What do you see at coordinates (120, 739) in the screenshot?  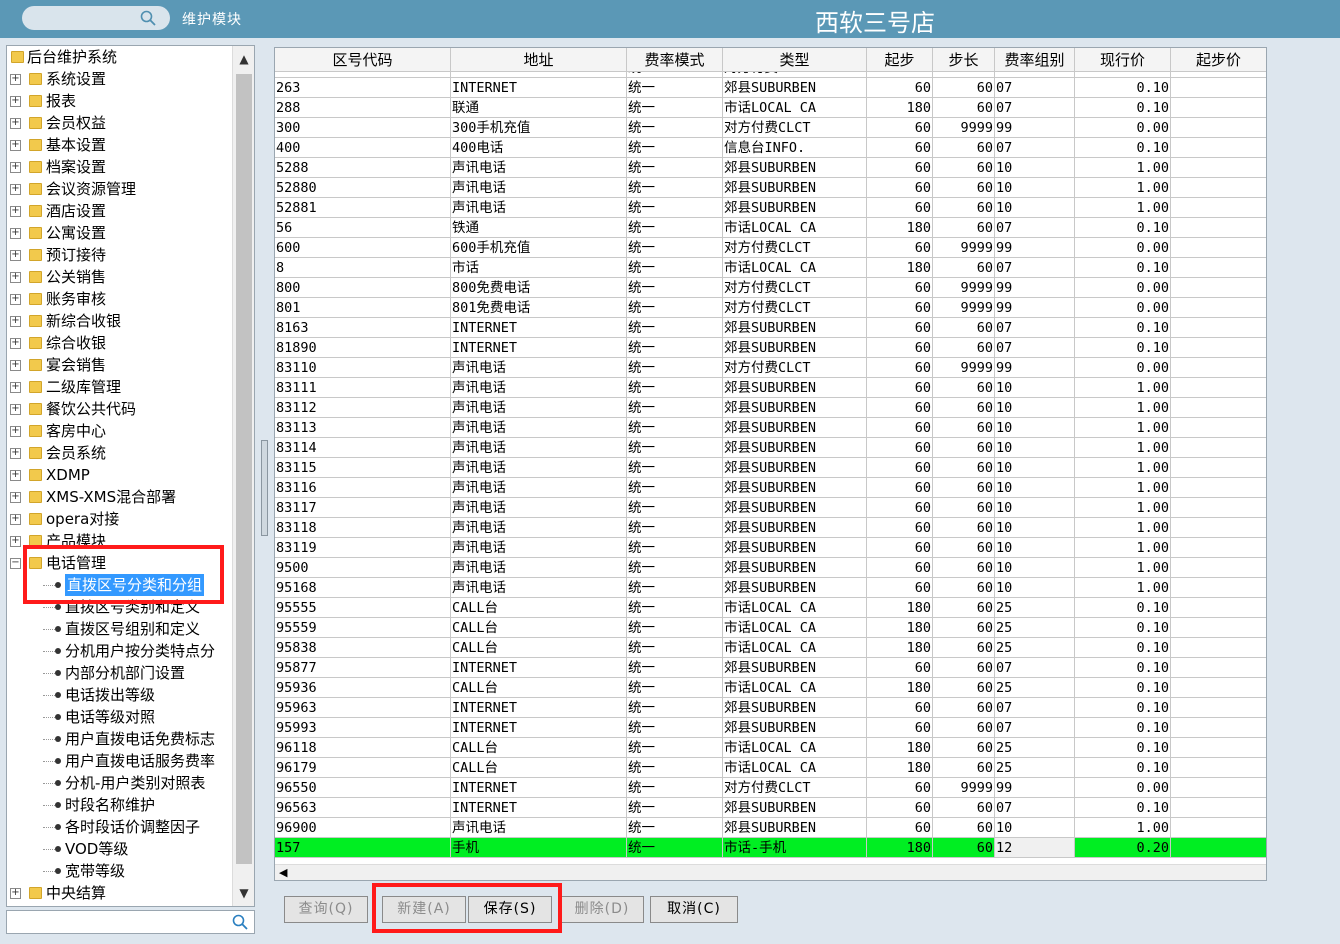 I see `tree-node-child: 用户直拨电话免费标志` at bounding box center [120, 739].